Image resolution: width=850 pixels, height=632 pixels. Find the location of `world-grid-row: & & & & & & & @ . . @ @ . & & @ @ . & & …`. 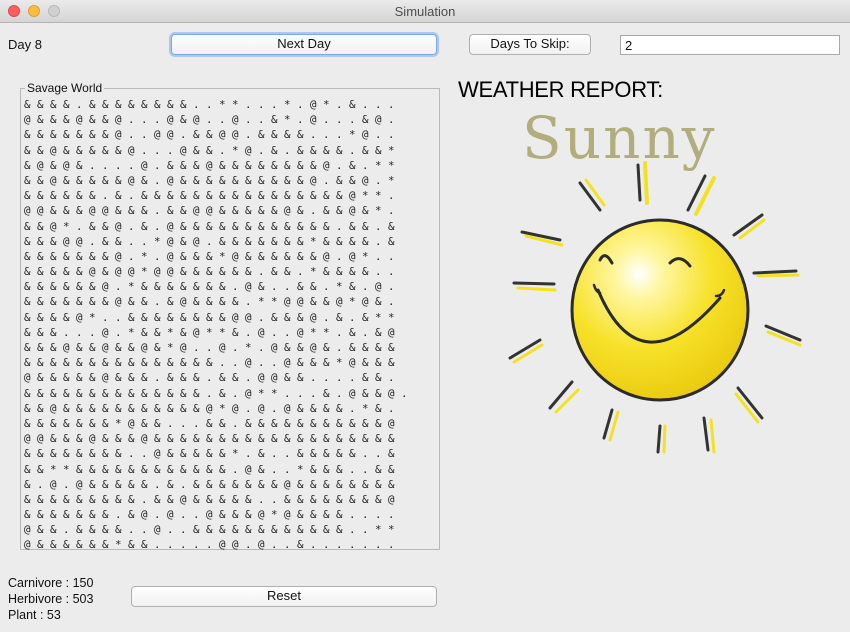

world-grid-row: & & & & & & & @ . . @ @ . & & @ @ . & & … is located at coordinates (209, 135).